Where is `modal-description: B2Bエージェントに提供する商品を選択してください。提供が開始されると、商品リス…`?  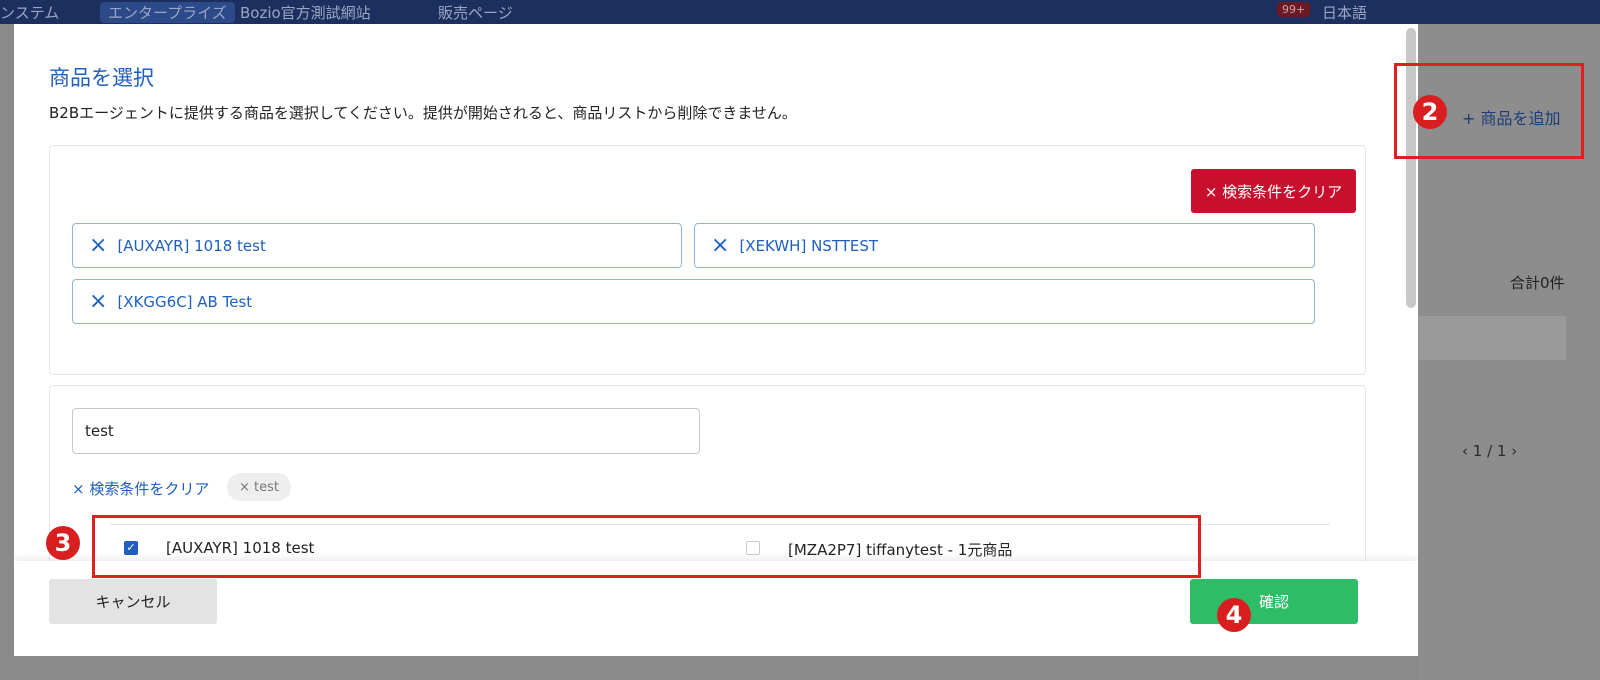
modal-description: B2Bエージェントに提供する商品を選択してください。提供が開始されると、商品リス… is located at coordinates (423, 113).